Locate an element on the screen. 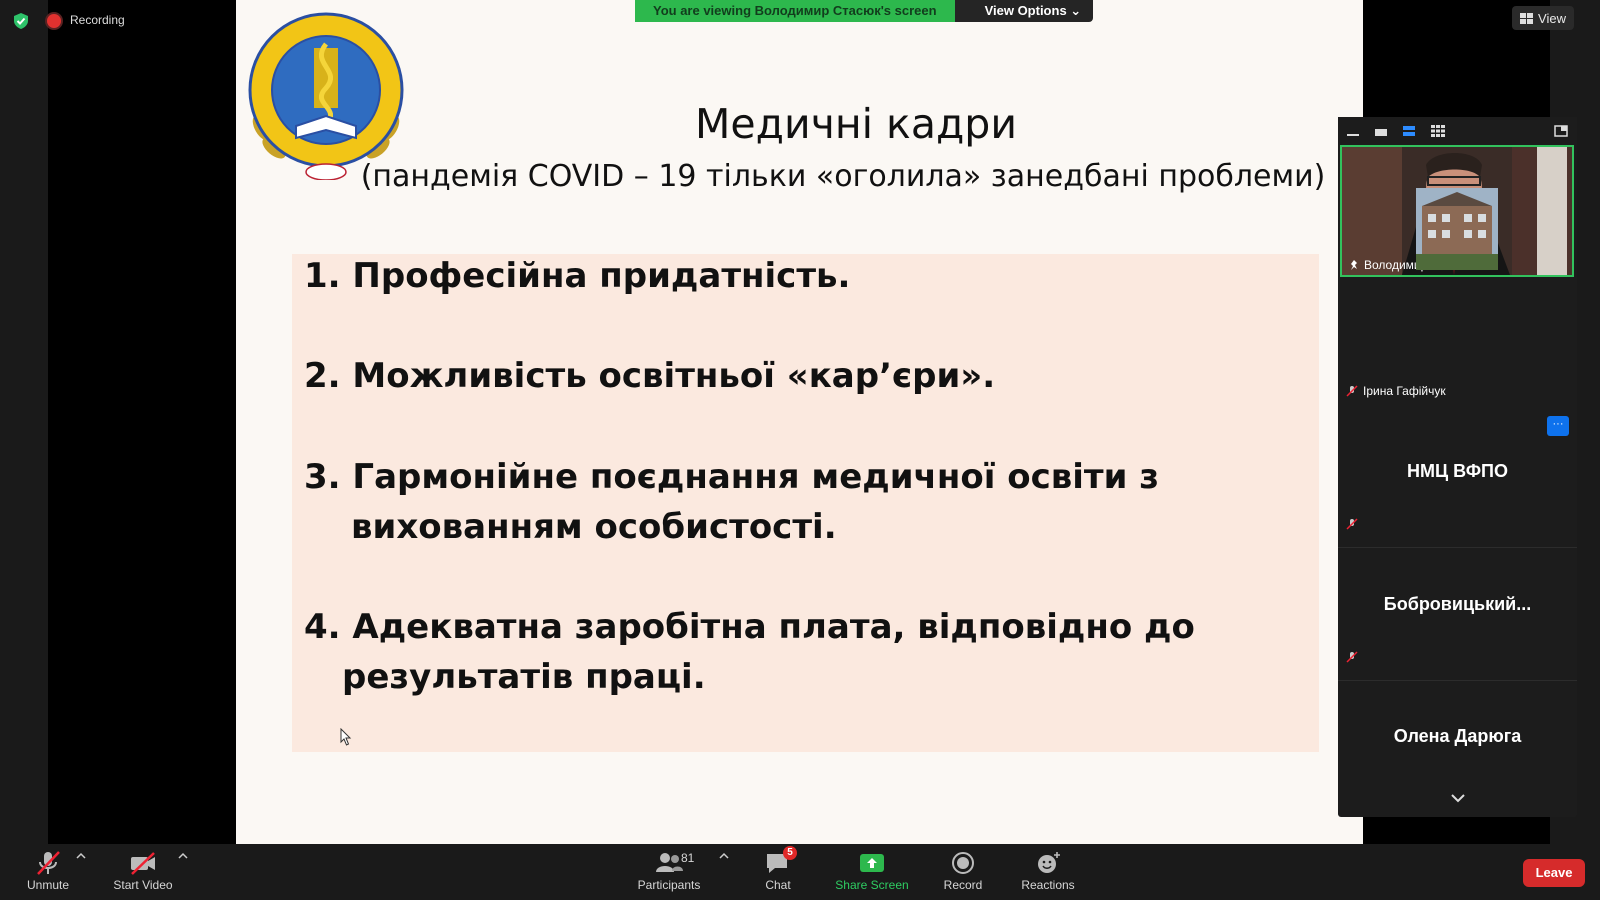 This screenshot has width=1600, height=900. slide-point-3-continued: вихованням особистості. is located at coordinates (594, 527).